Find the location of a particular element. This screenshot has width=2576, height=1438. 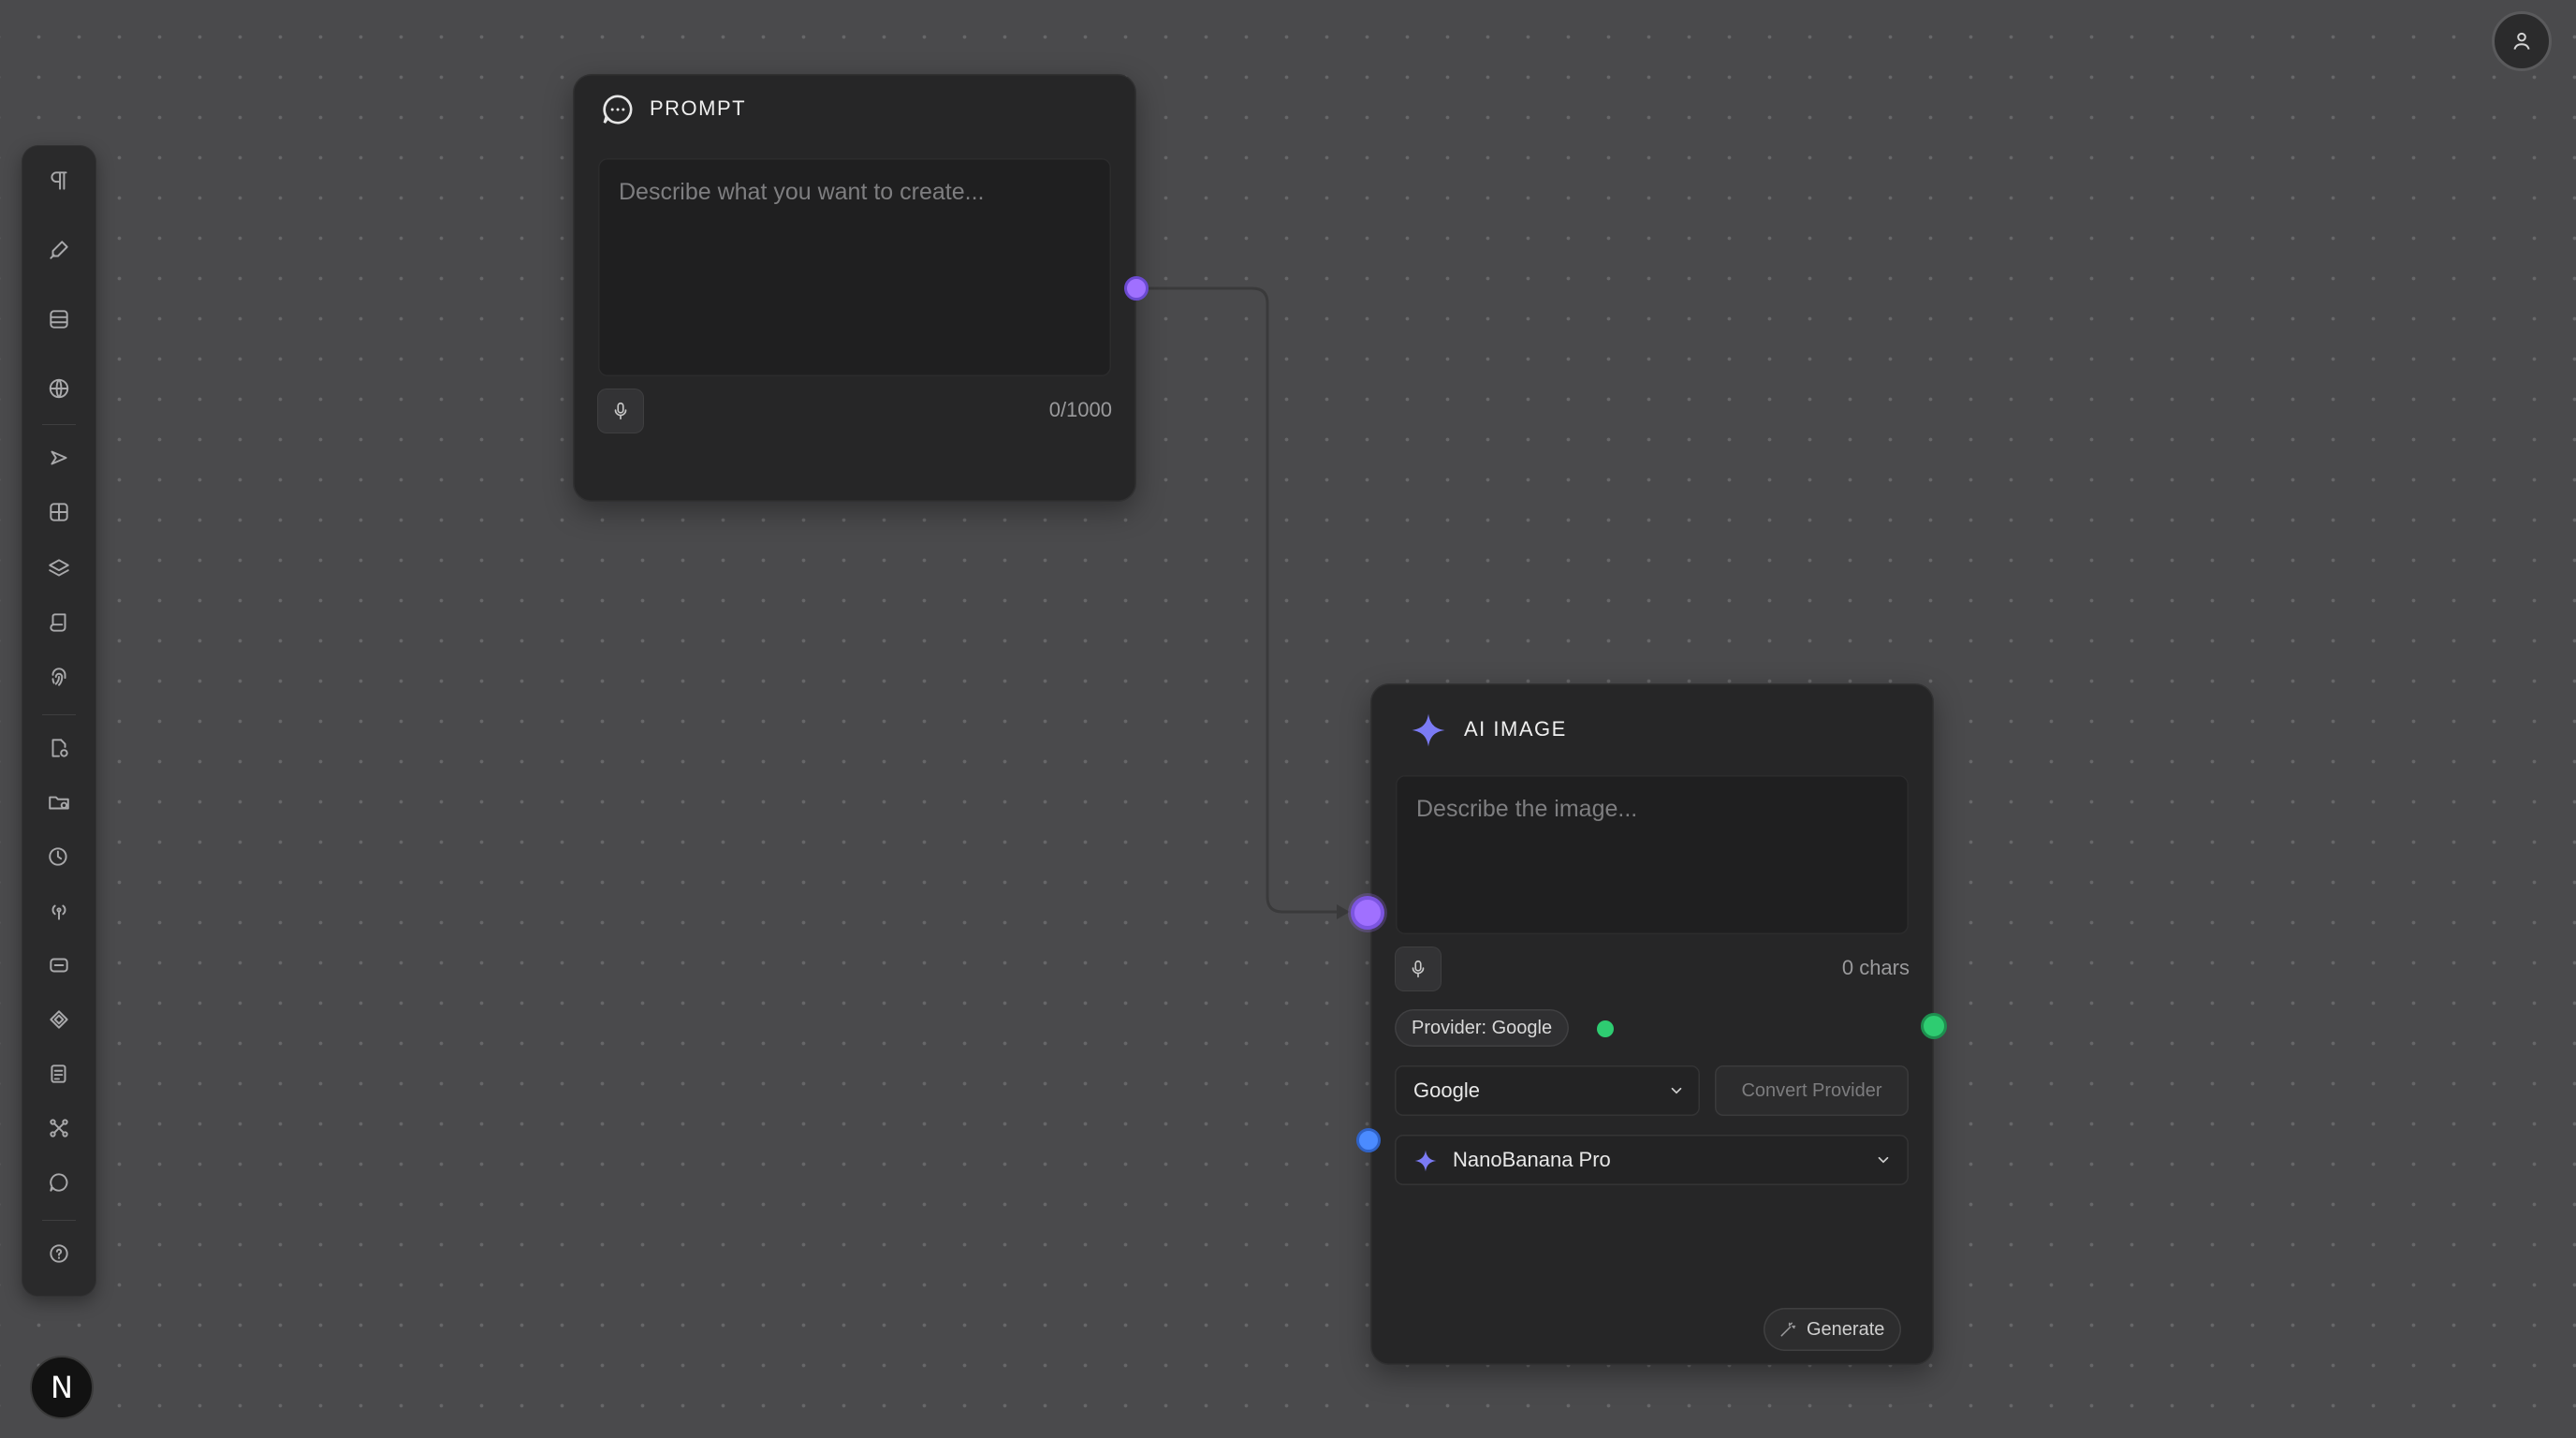

generate-button: Generate is located at coordinates (1833, 1329).